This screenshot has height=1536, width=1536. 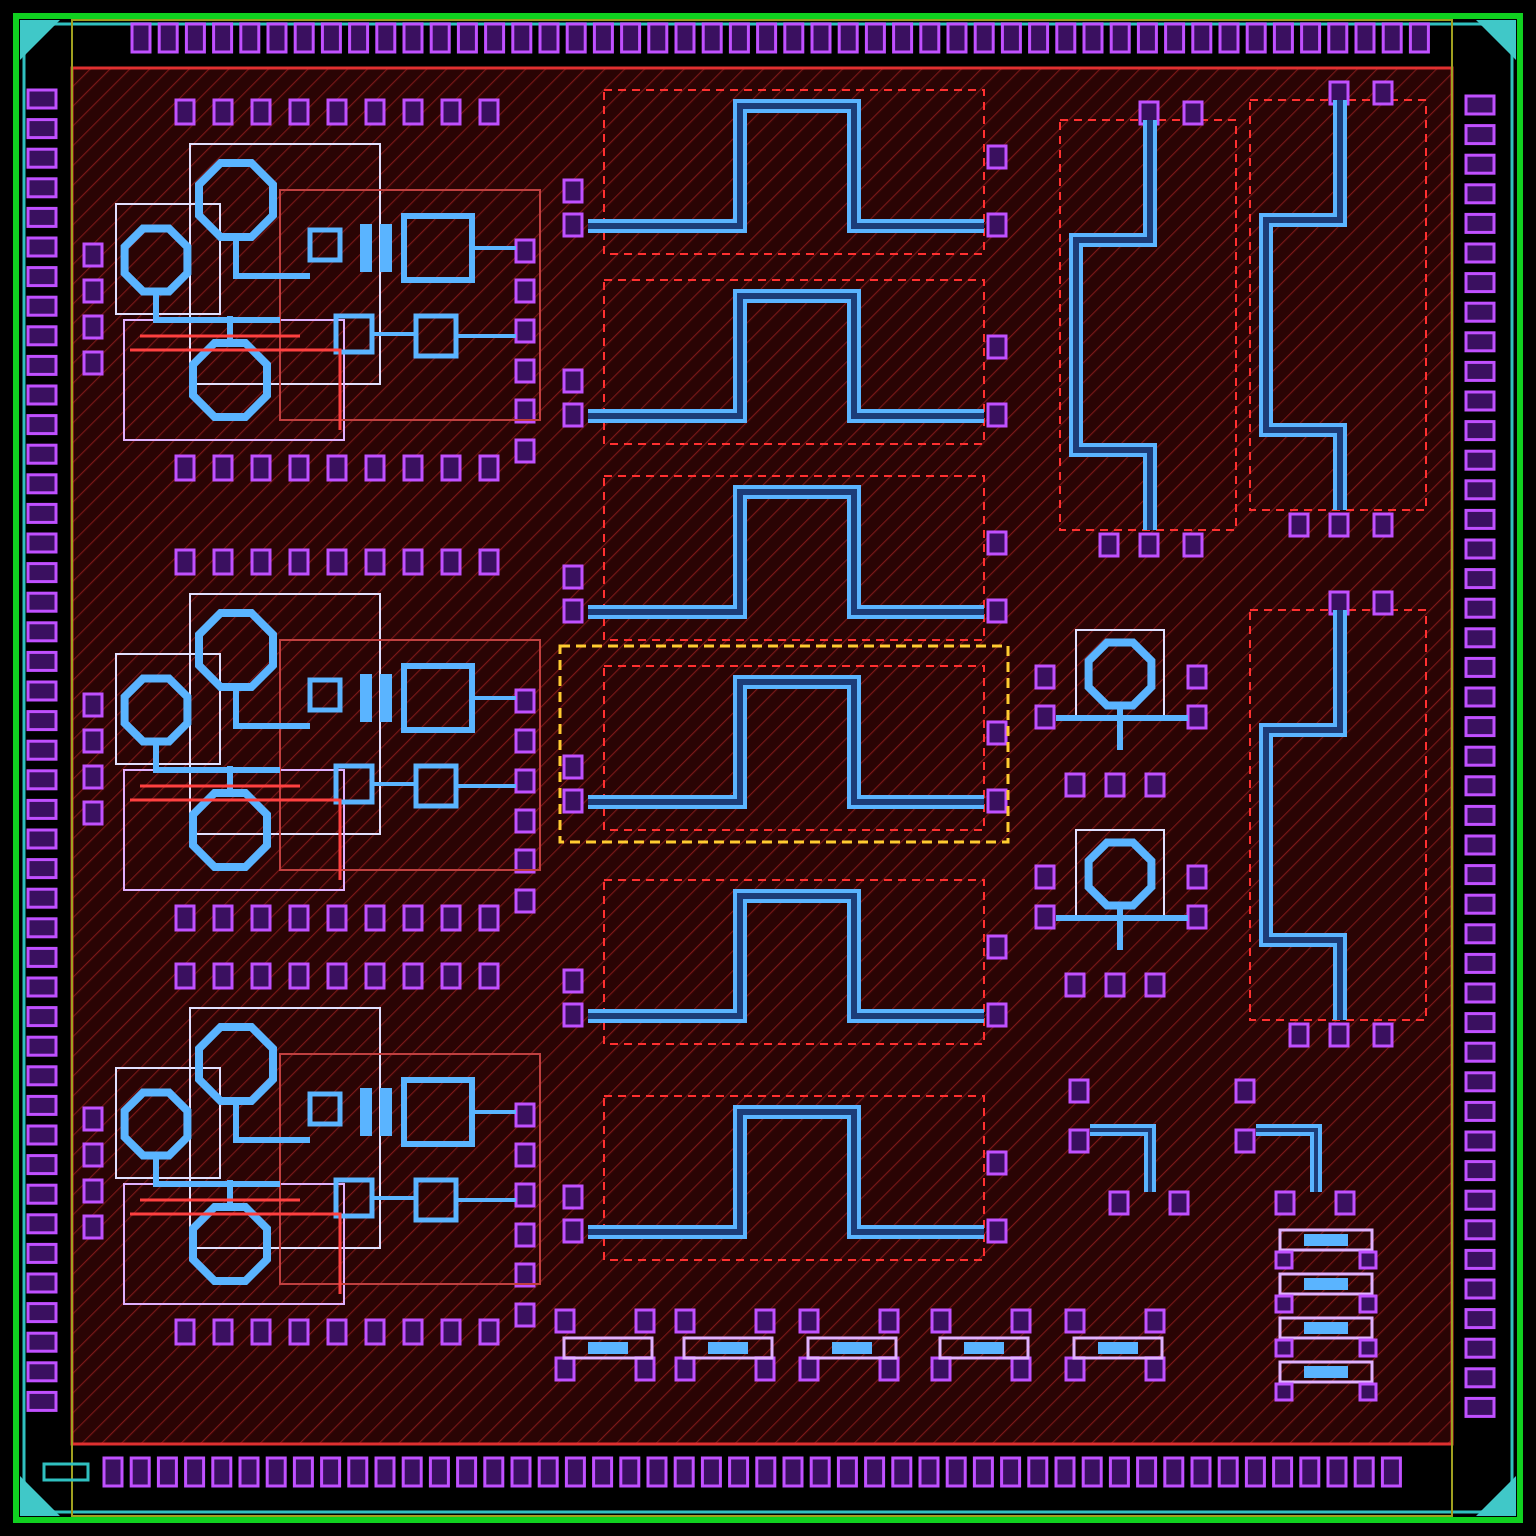 What do you see at coordinates (1326, 1315) in the screenshot?
I see `resistor-stack-drawing` at bounding box center [1326, 1315].